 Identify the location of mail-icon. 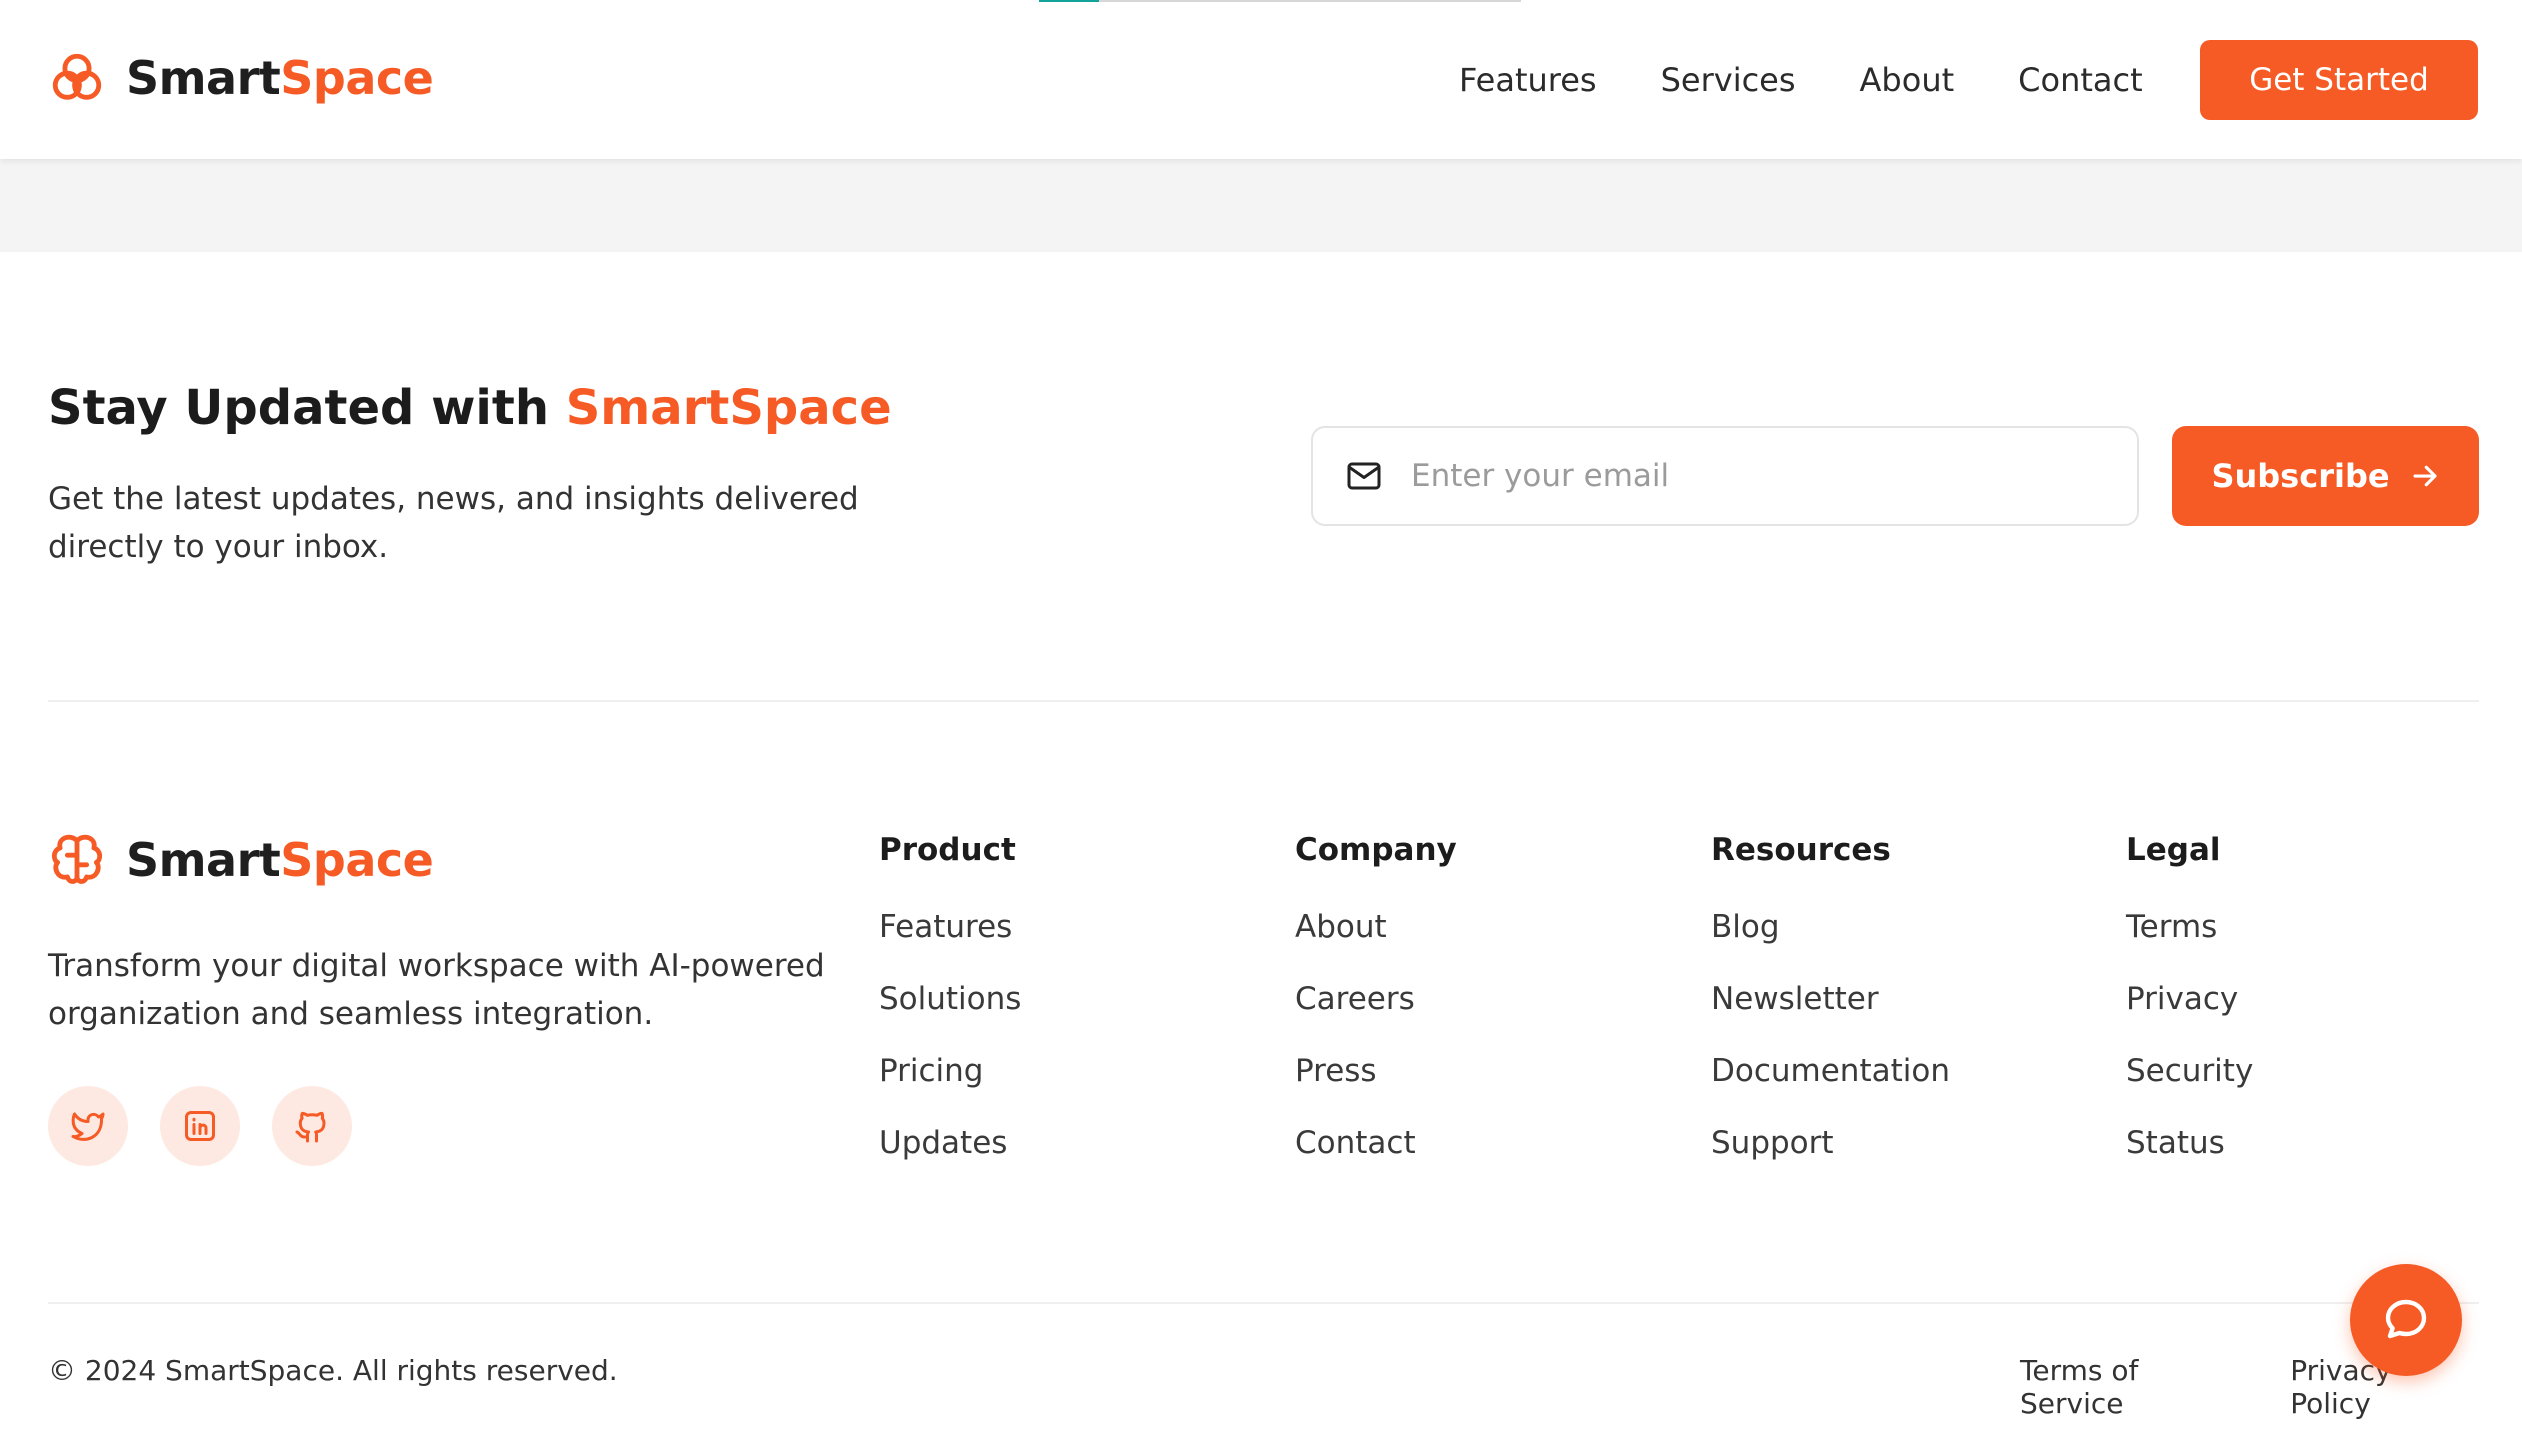
(1364, 476).